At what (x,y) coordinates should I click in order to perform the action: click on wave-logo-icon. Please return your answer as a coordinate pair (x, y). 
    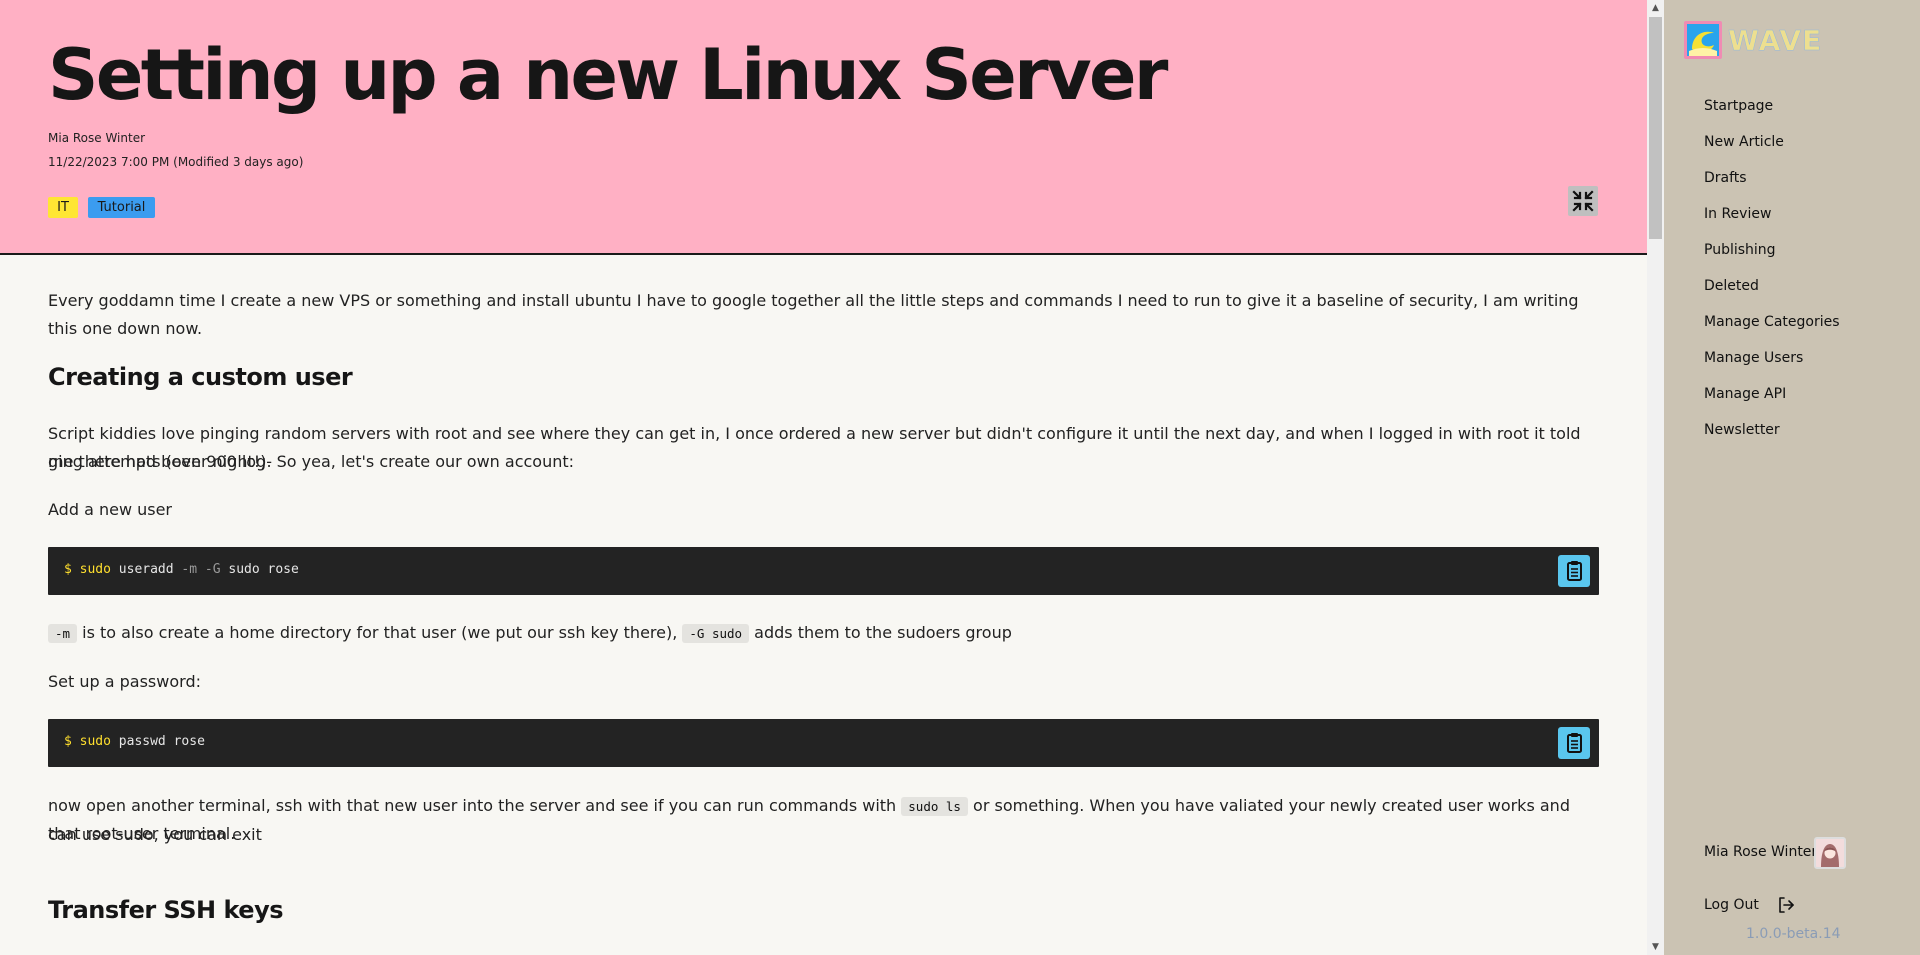
    Looking at the image, I should click on (1703, 40).